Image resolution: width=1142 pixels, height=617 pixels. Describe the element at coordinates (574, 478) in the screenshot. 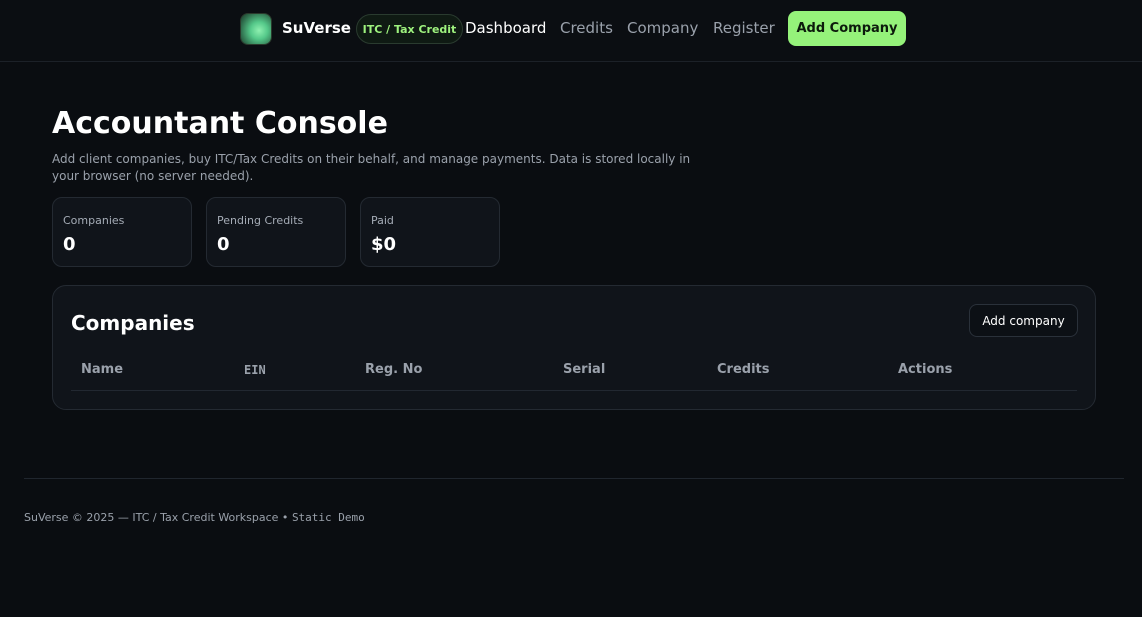

I see `footer-divider` at that location.